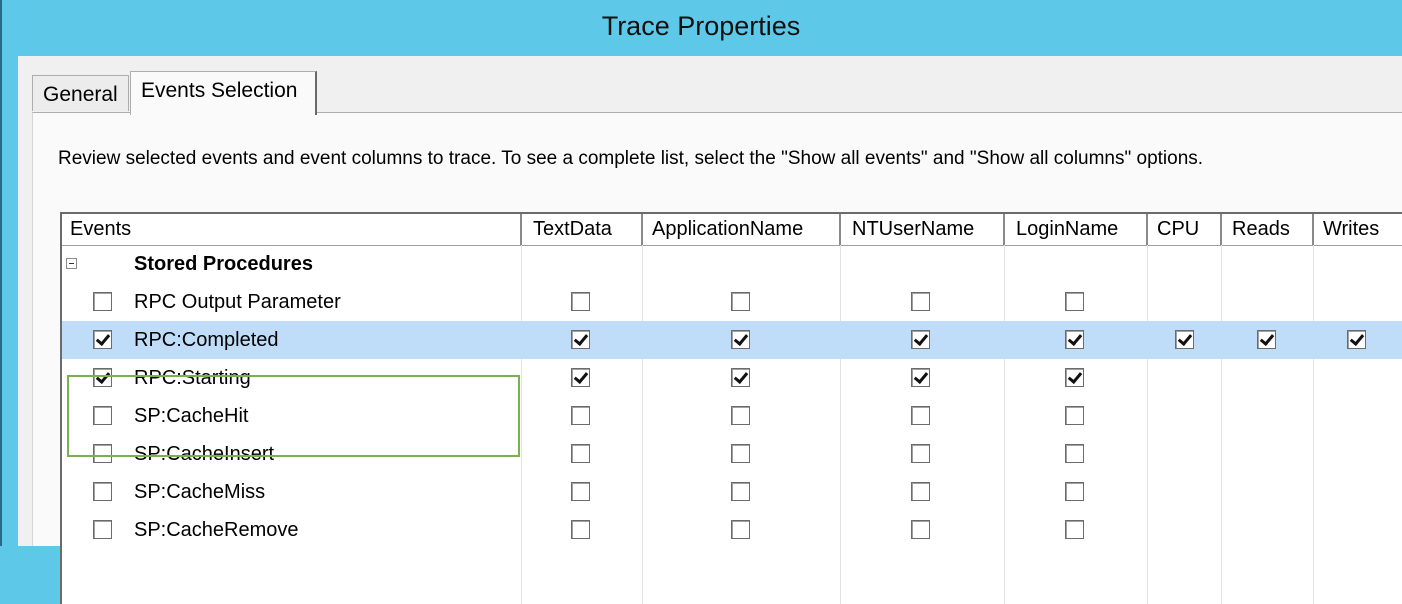 This screenshot has height=604, width=1402. I want to click on event-row: SP:CacheMiss, so click(732, 492).